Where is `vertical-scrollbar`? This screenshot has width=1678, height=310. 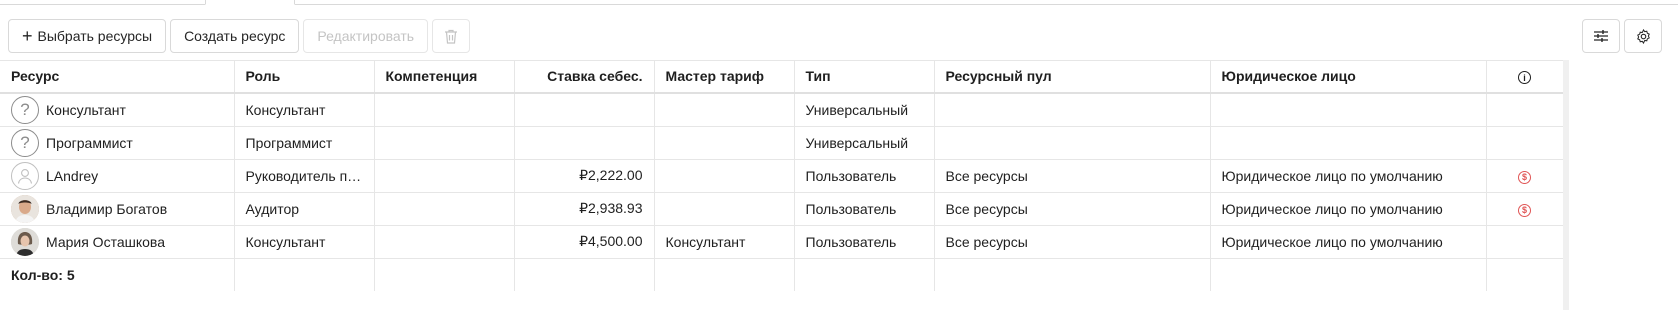 vertical-scrollbar is located at coordinates (1566, 185).